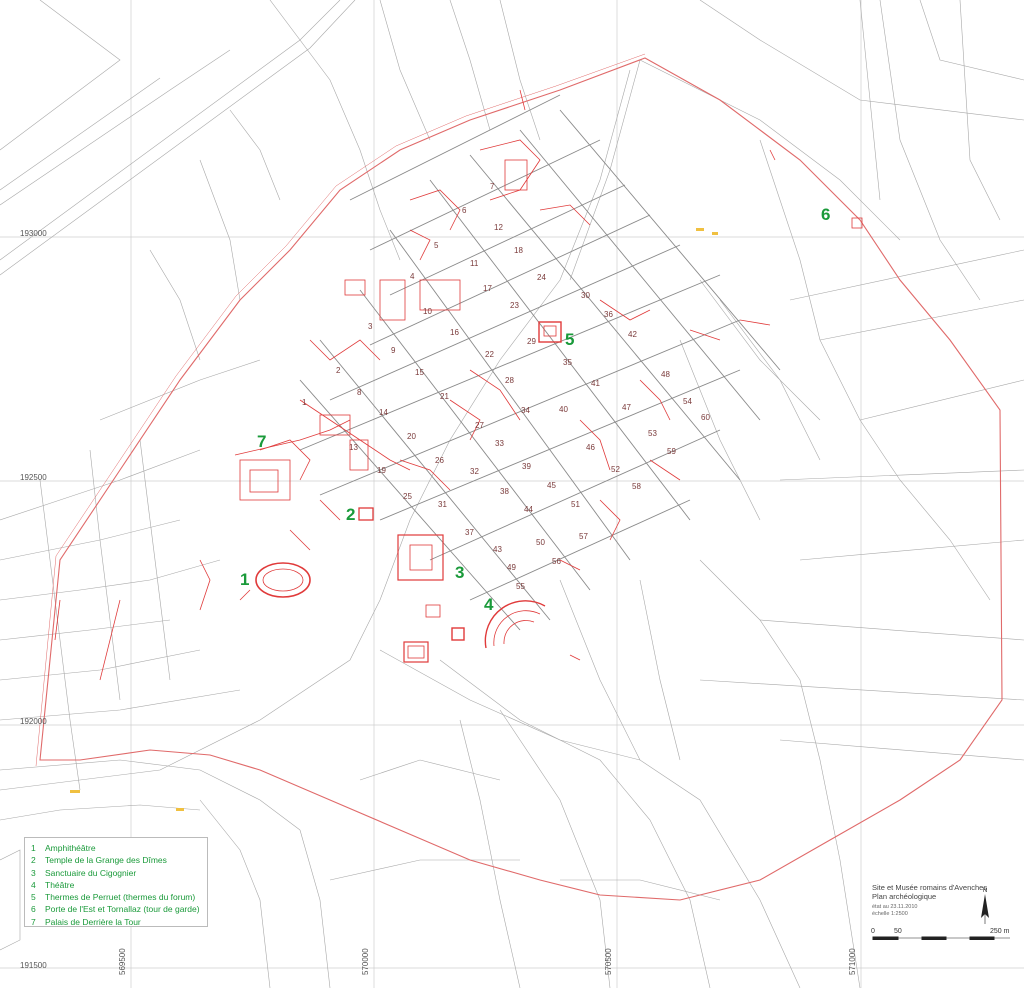 Image resolution: width=1024 pixels, height=988 pixels. I want to click on insula-label: 38, so click(504, 491).